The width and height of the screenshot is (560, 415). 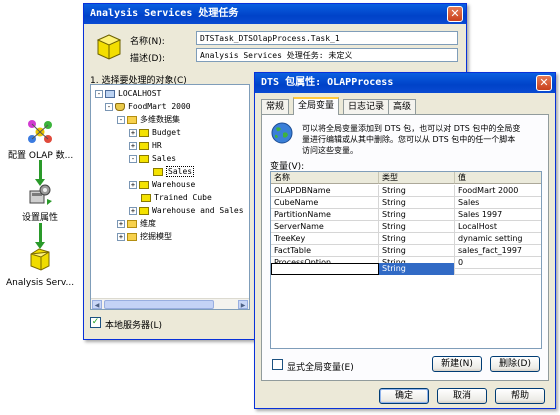 What do you see at coordinates (402, 107) in the screenshot?
I see `tab-advanced: 高级` at bounding box center [402, 107].